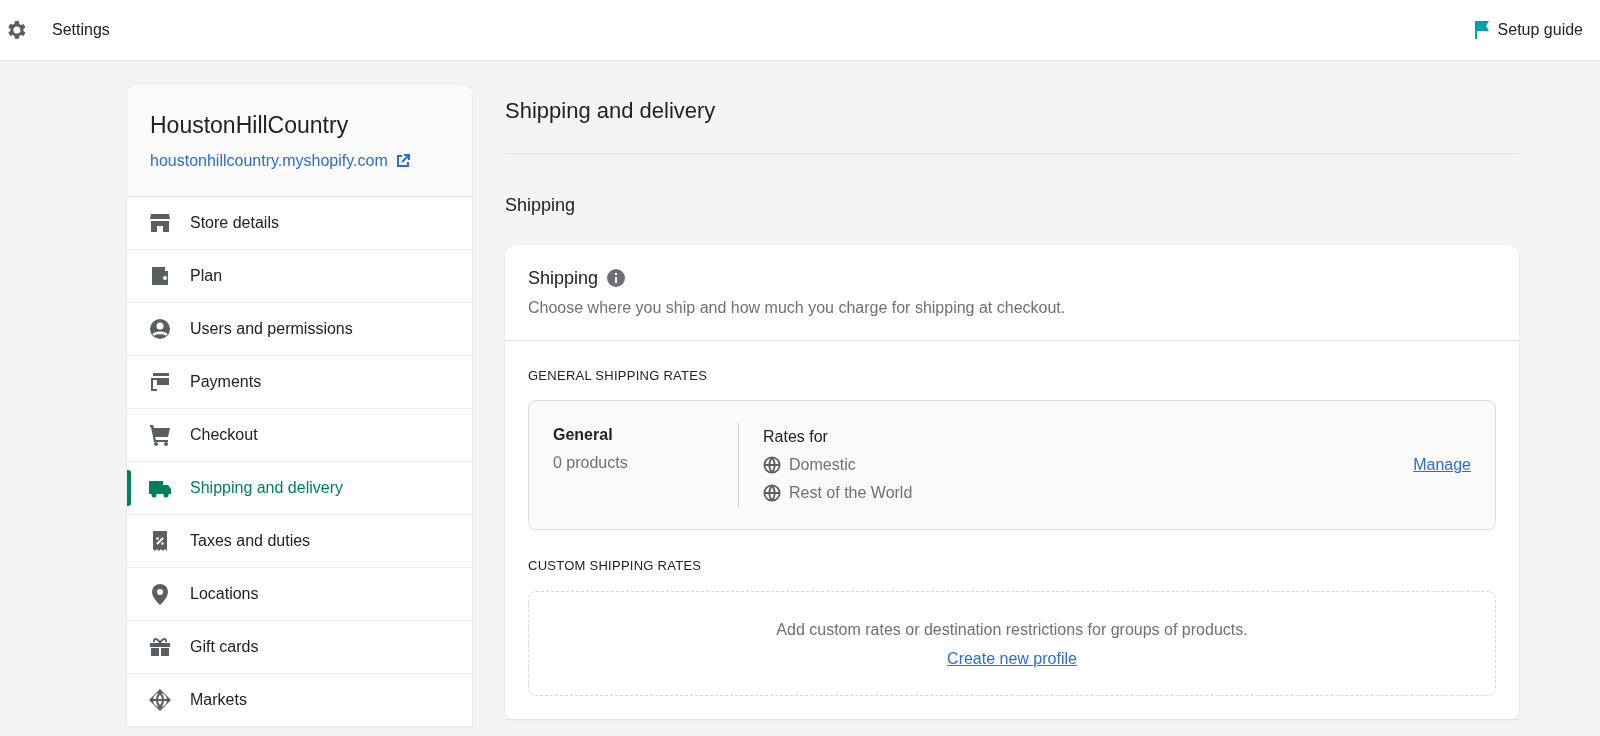  I want to click on info-icon, so click(616, 278).